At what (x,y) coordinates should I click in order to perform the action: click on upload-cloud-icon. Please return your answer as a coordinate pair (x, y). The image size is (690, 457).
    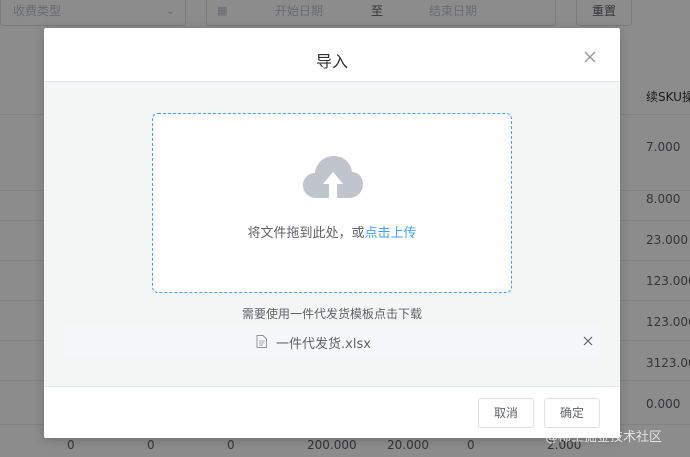
    Looking at the image, I should click on (333, 177).